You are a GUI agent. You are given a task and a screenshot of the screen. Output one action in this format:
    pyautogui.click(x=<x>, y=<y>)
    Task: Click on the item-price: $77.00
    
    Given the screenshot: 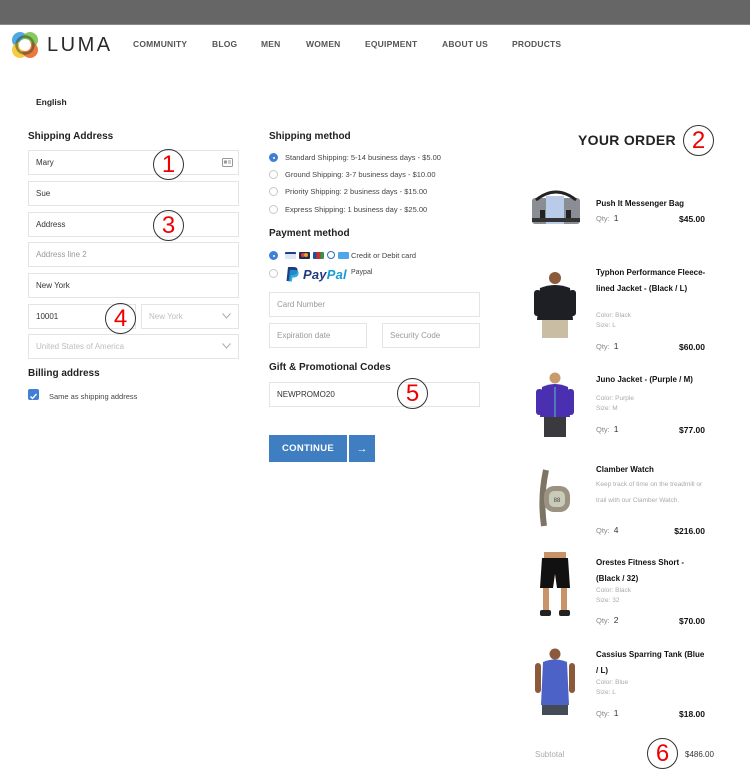 What is the action you would take?
    pyautogui.click(x=692, y=430)
    